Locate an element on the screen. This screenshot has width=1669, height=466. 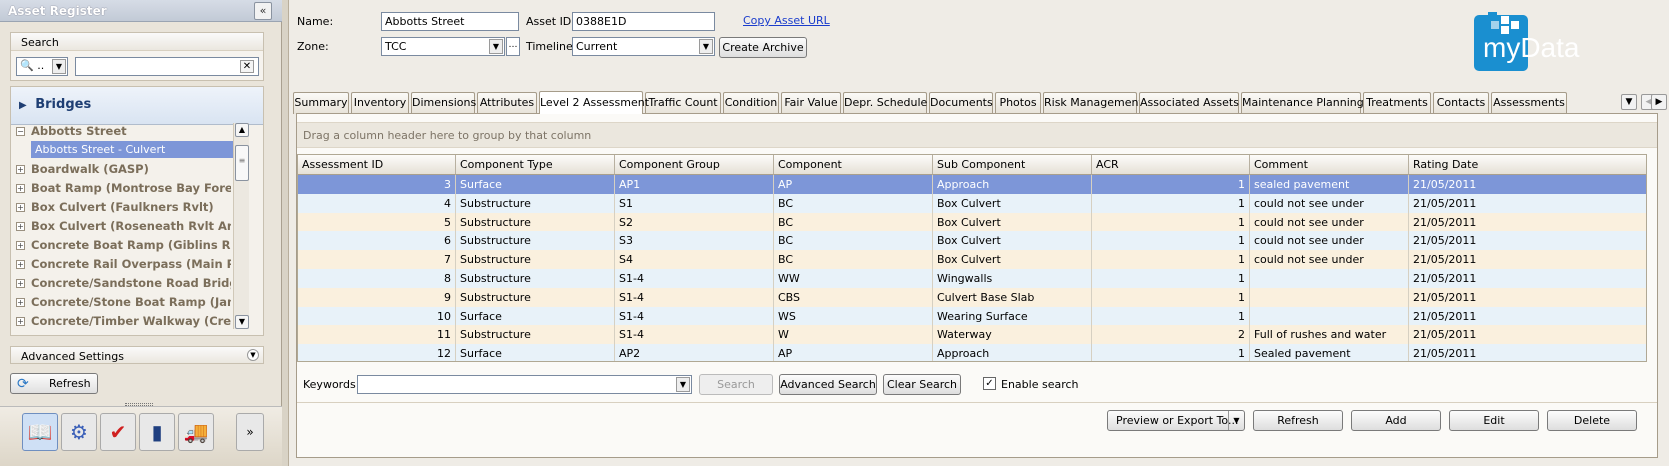
clear-search-icon: ✕ is located at coordinates (247, 66).